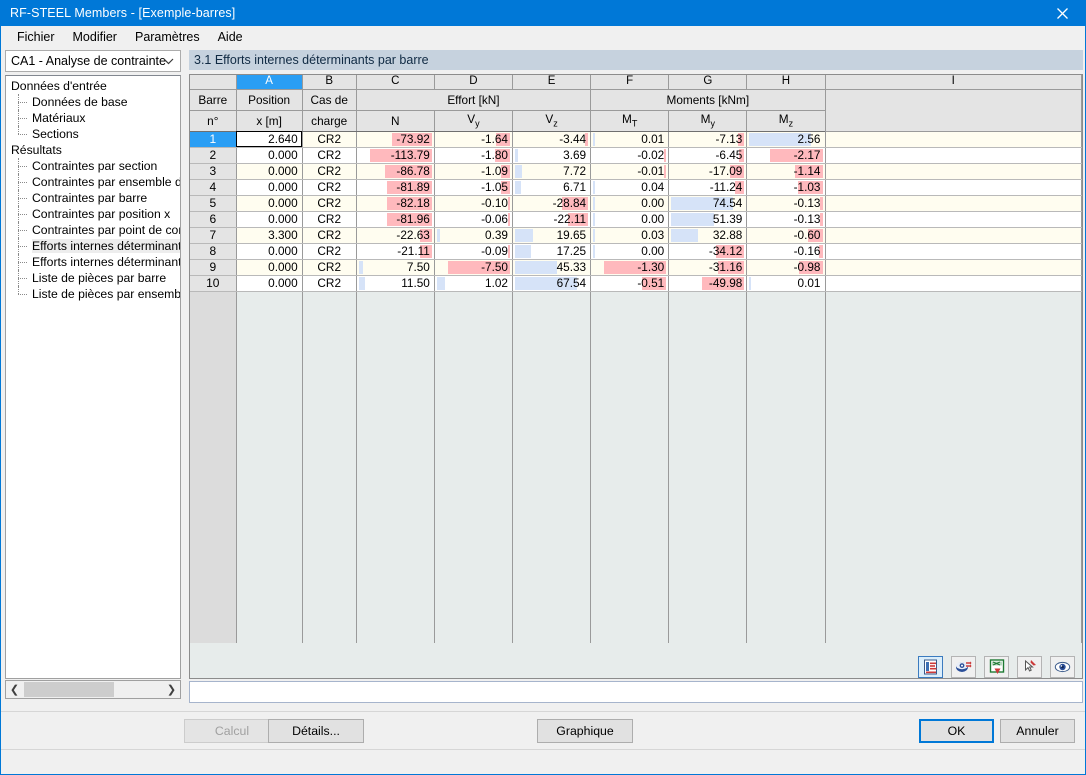 The image size is (1086, 775). I want to click on close-icon, so click(1062, 13).